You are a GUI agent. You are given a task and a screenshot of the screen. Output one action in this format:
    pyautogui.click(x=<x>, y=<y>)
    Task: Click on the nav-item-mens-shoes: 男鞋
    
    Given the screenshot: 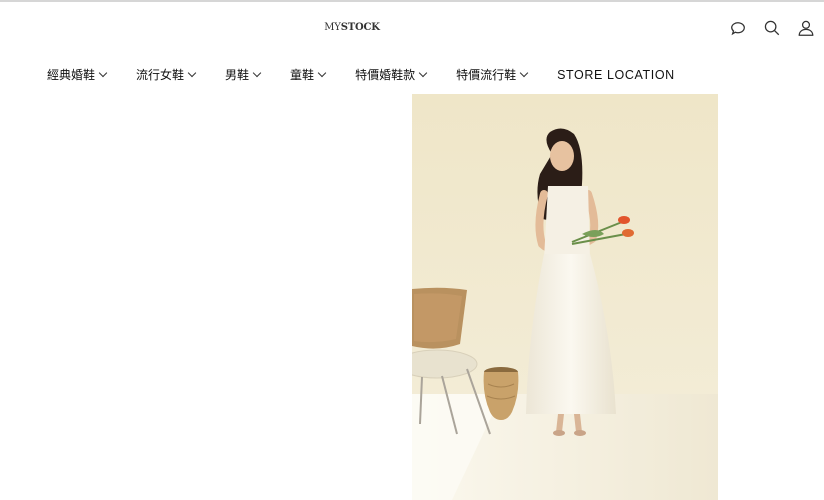 What is the action you would take?
    pyautogui.click(x=243, y=74)
    